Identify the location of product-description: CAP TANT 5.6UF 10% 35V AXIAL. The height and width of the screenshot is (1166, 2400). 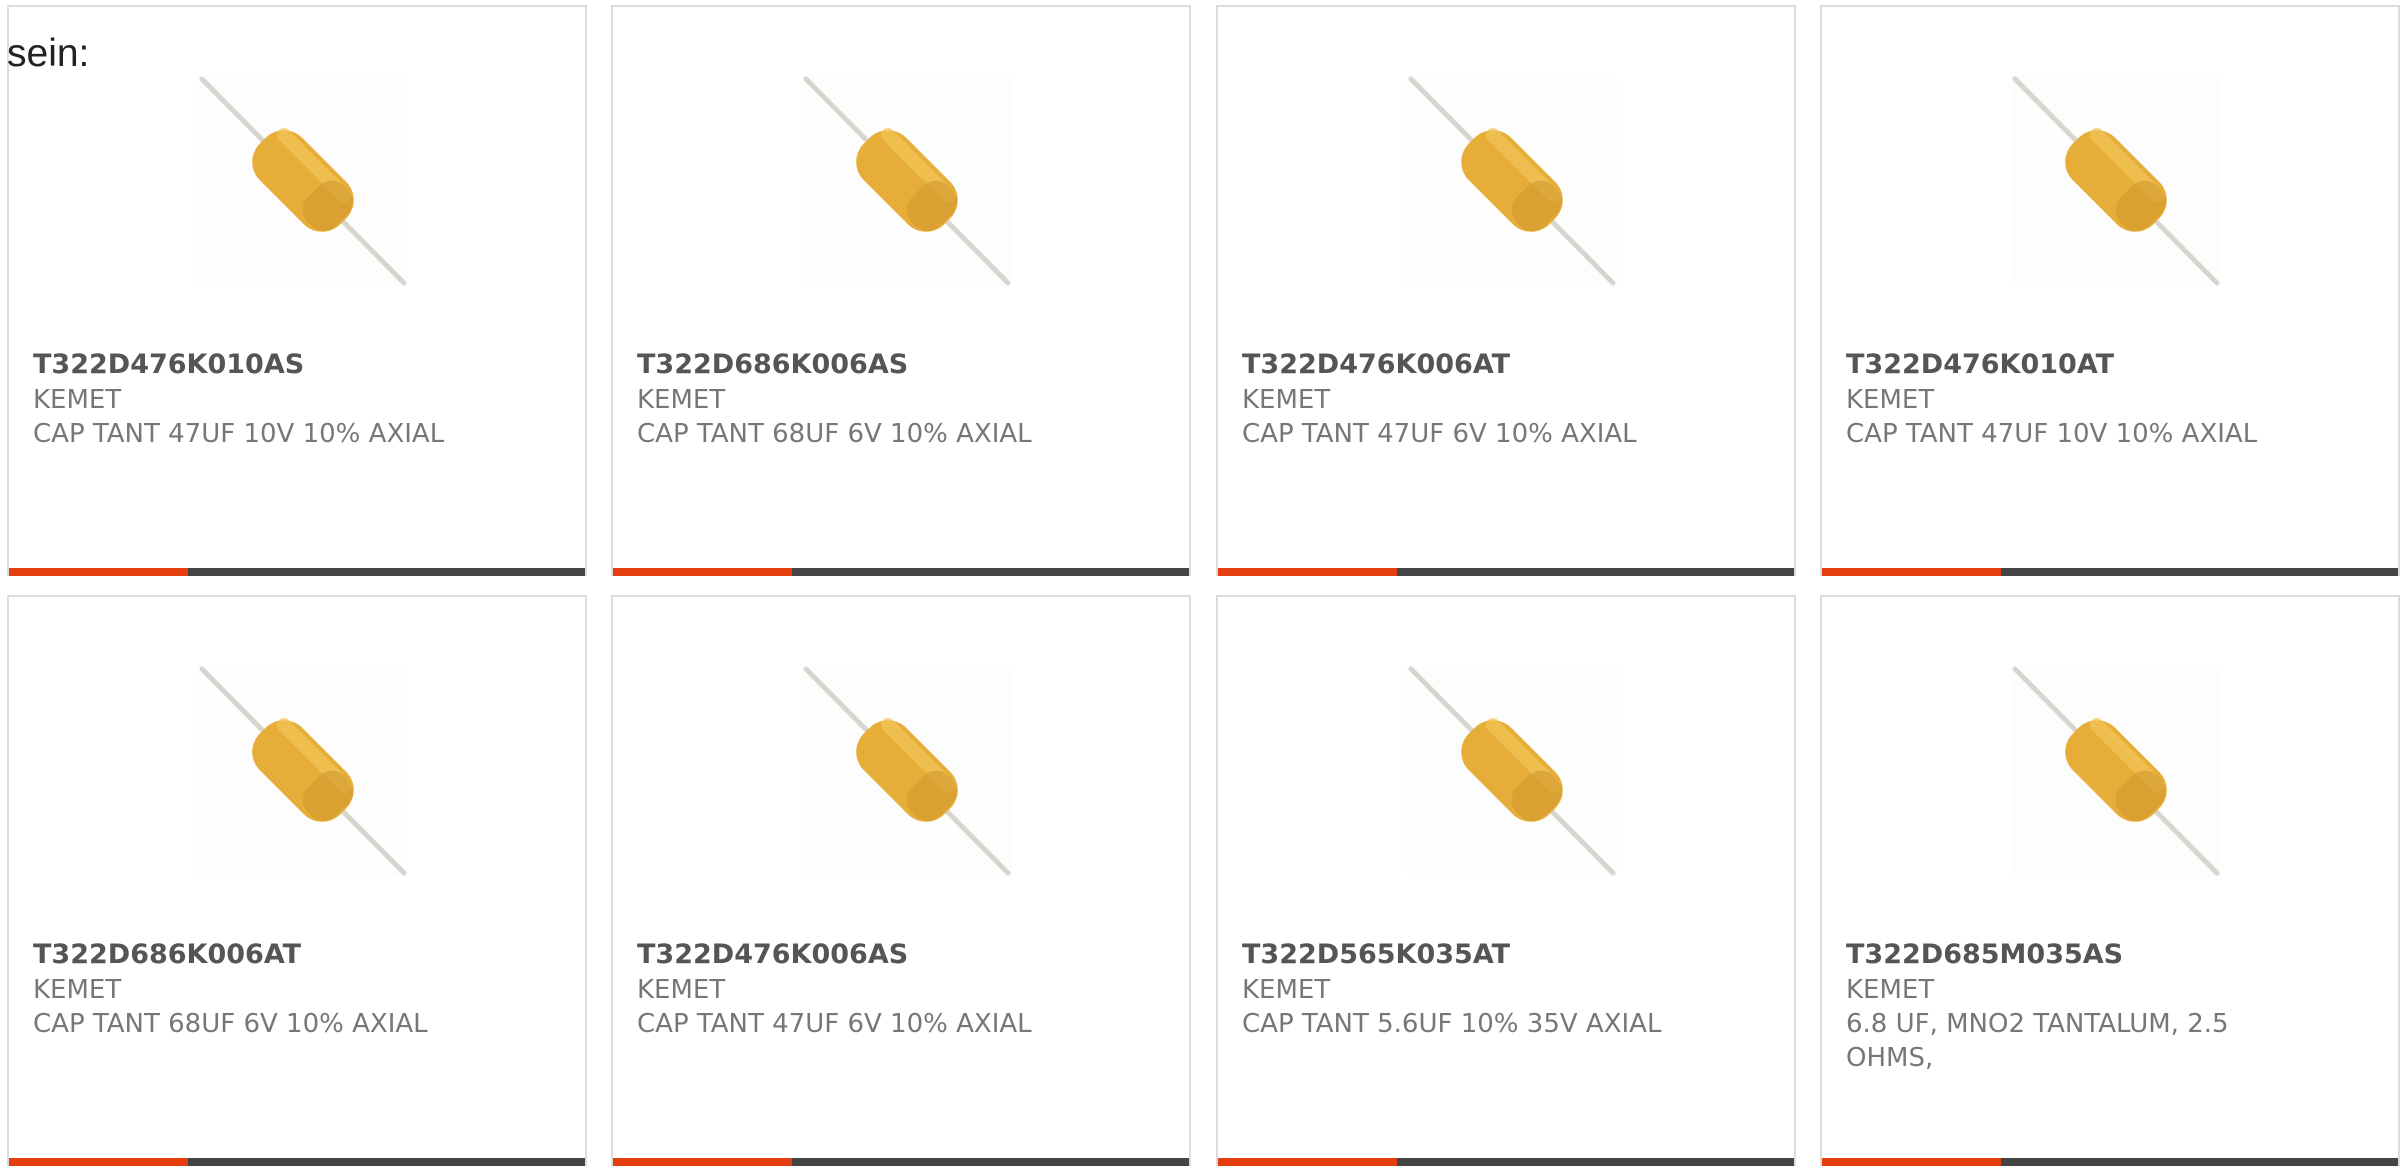
(1452, 1024).